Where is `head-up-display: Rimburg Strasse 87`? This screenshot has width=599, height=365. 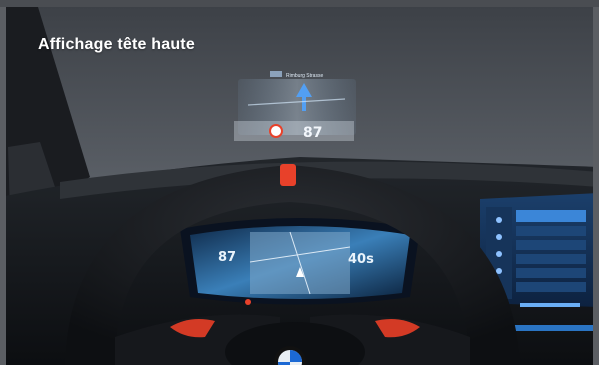
head-up-display: Rimburg Strasse 87 is located at coordinates (295, 106).